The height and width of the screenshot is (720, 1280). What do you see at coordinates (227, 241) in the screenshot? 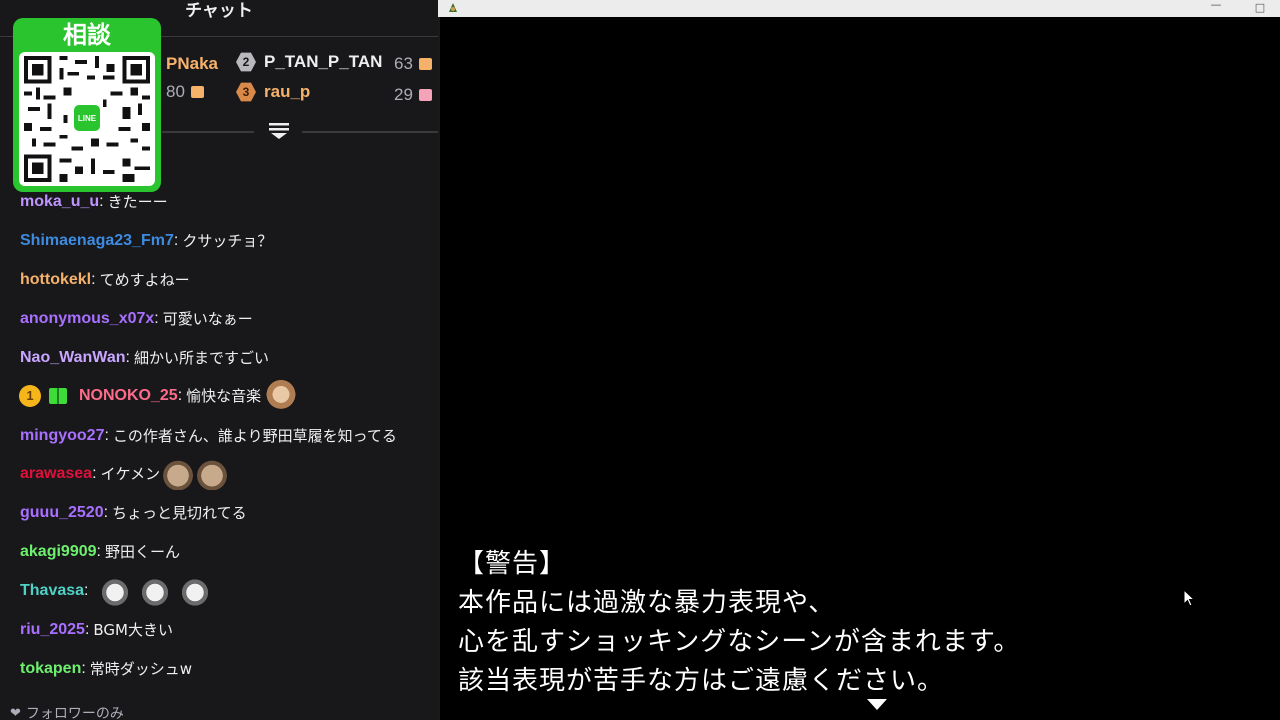
I see `chat-text: クサッチョ？` at bounding box center [227, 241].